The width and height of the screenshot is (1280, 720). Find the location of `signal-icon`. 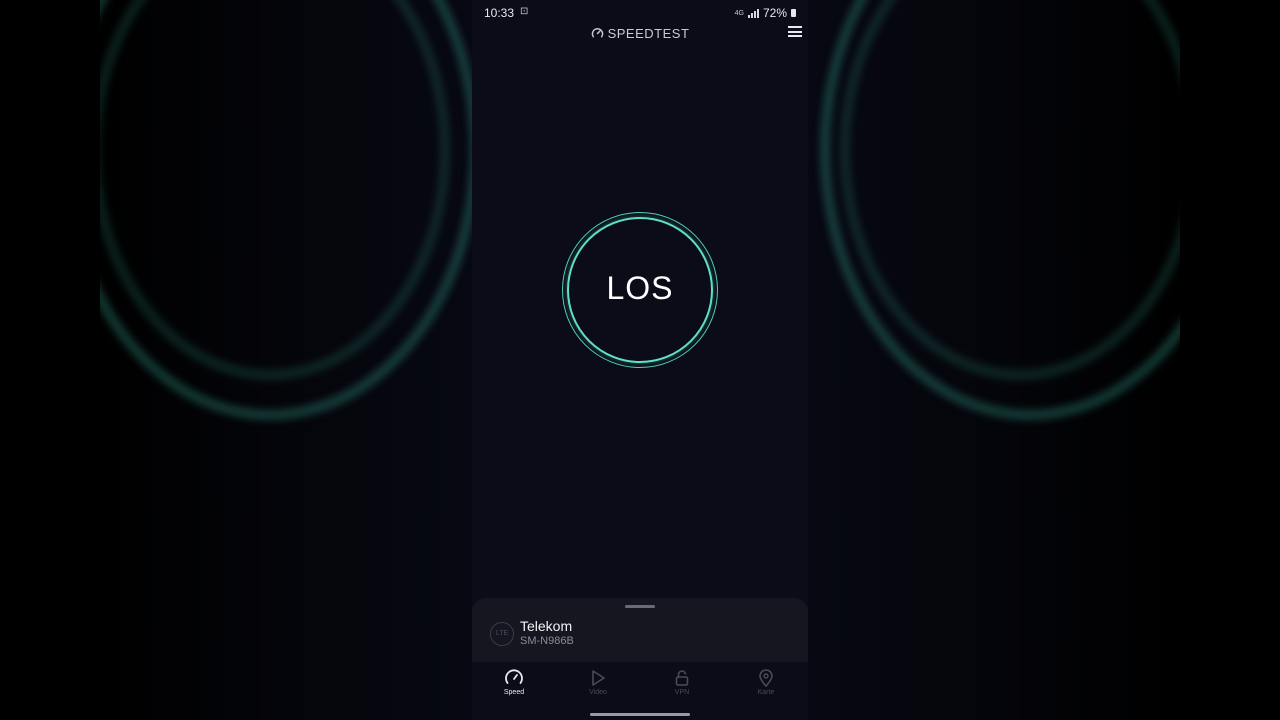

signal-icon is located at coordinates (753, 13).